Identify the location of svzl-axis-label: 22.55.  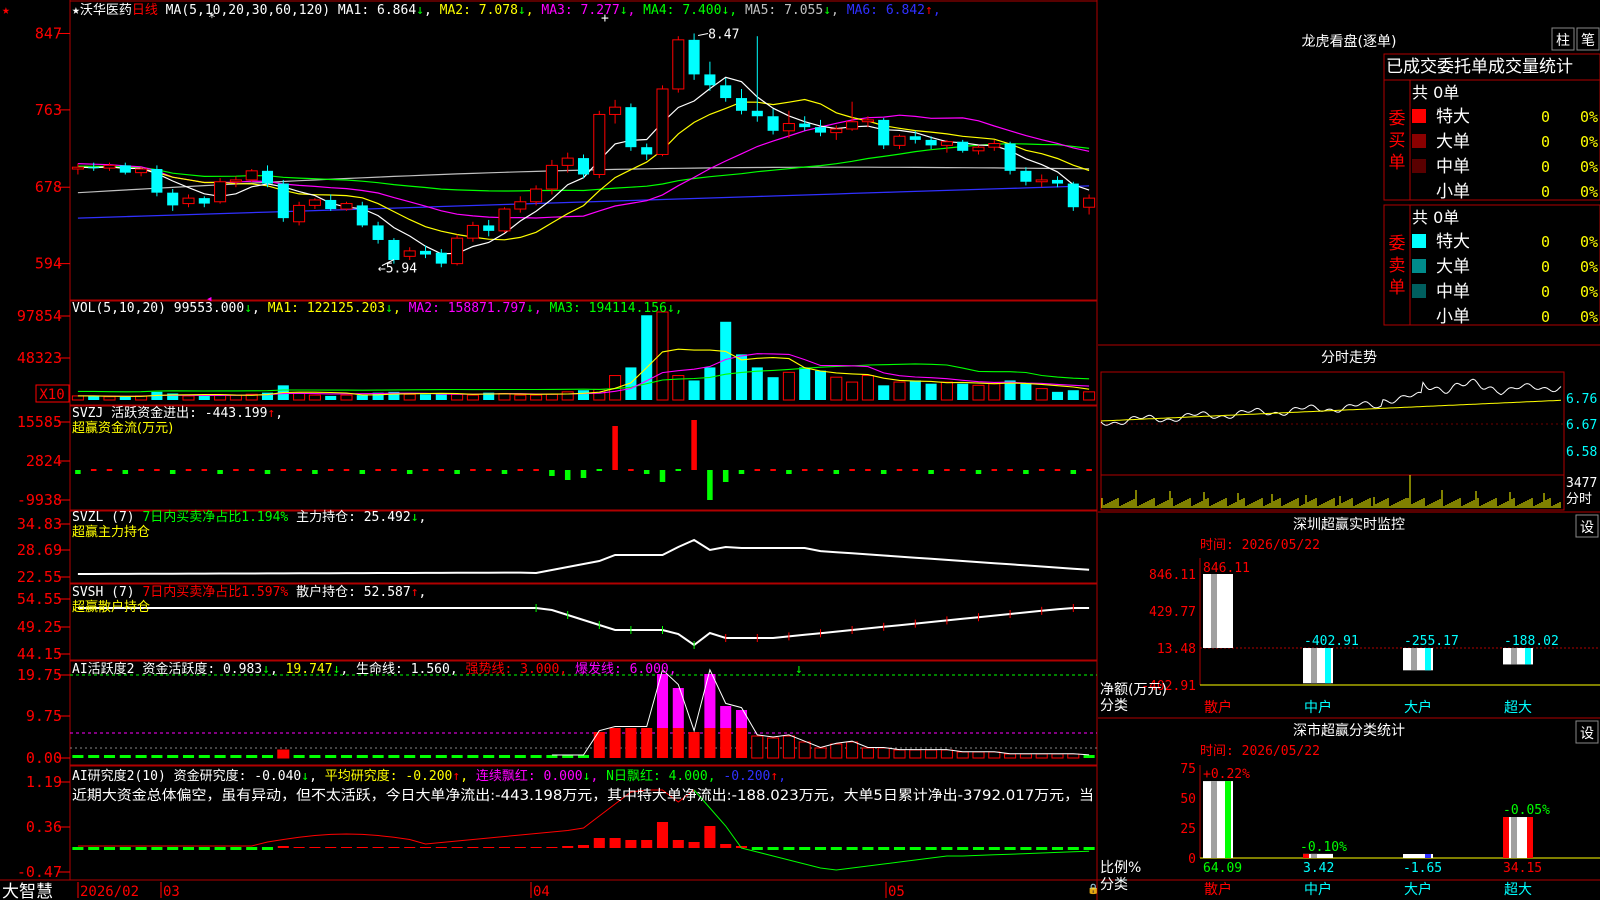
(39, 577).